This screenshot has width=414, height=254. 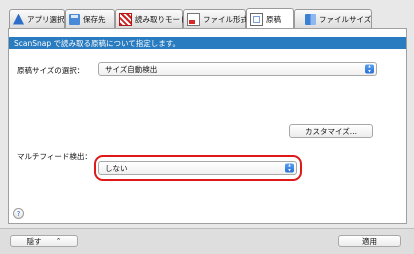 I want to click on scan-mode-icon, so click(x=125, y=19).